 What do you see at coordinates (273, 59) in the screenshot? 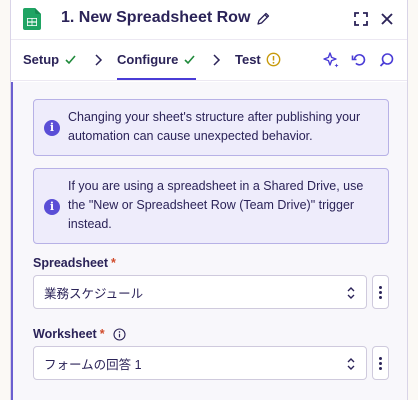
I see `warning-icon` at bounding box center [273, 59].